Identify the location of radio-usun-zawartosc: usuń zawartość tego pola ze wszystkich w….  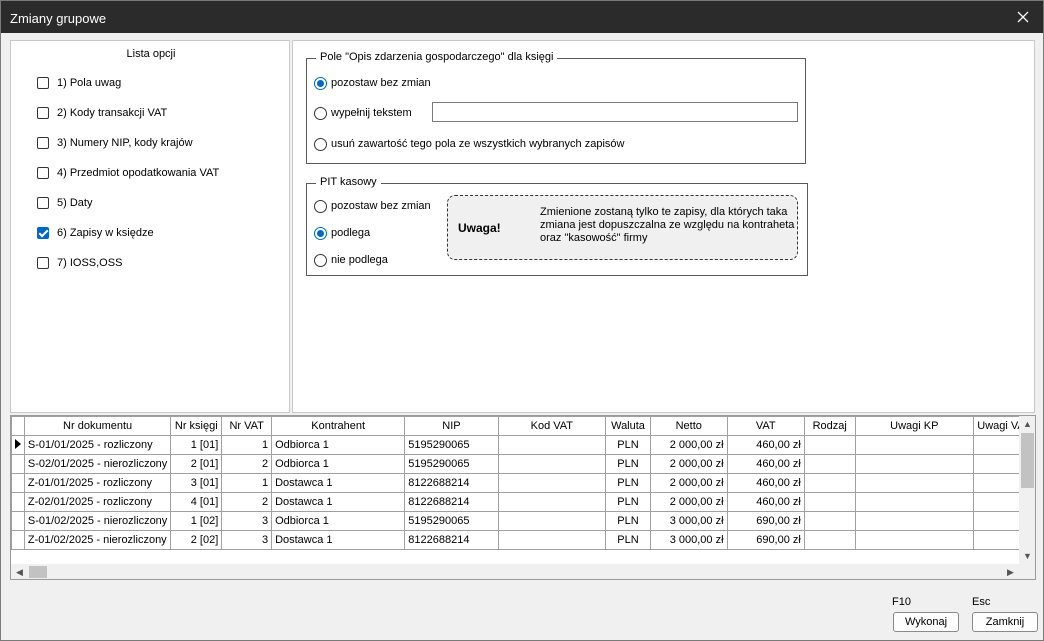
(469, 144).